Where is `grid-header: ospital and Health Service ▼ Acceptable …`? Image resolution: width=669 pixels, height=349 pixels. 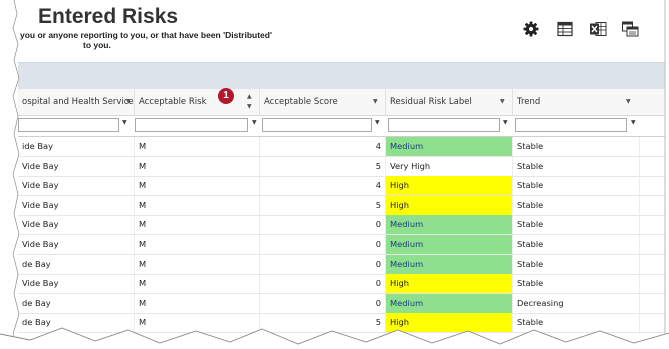
grid-header: ospital and Health Service ▼ Acceptable … is located at coordinates (341, 102).